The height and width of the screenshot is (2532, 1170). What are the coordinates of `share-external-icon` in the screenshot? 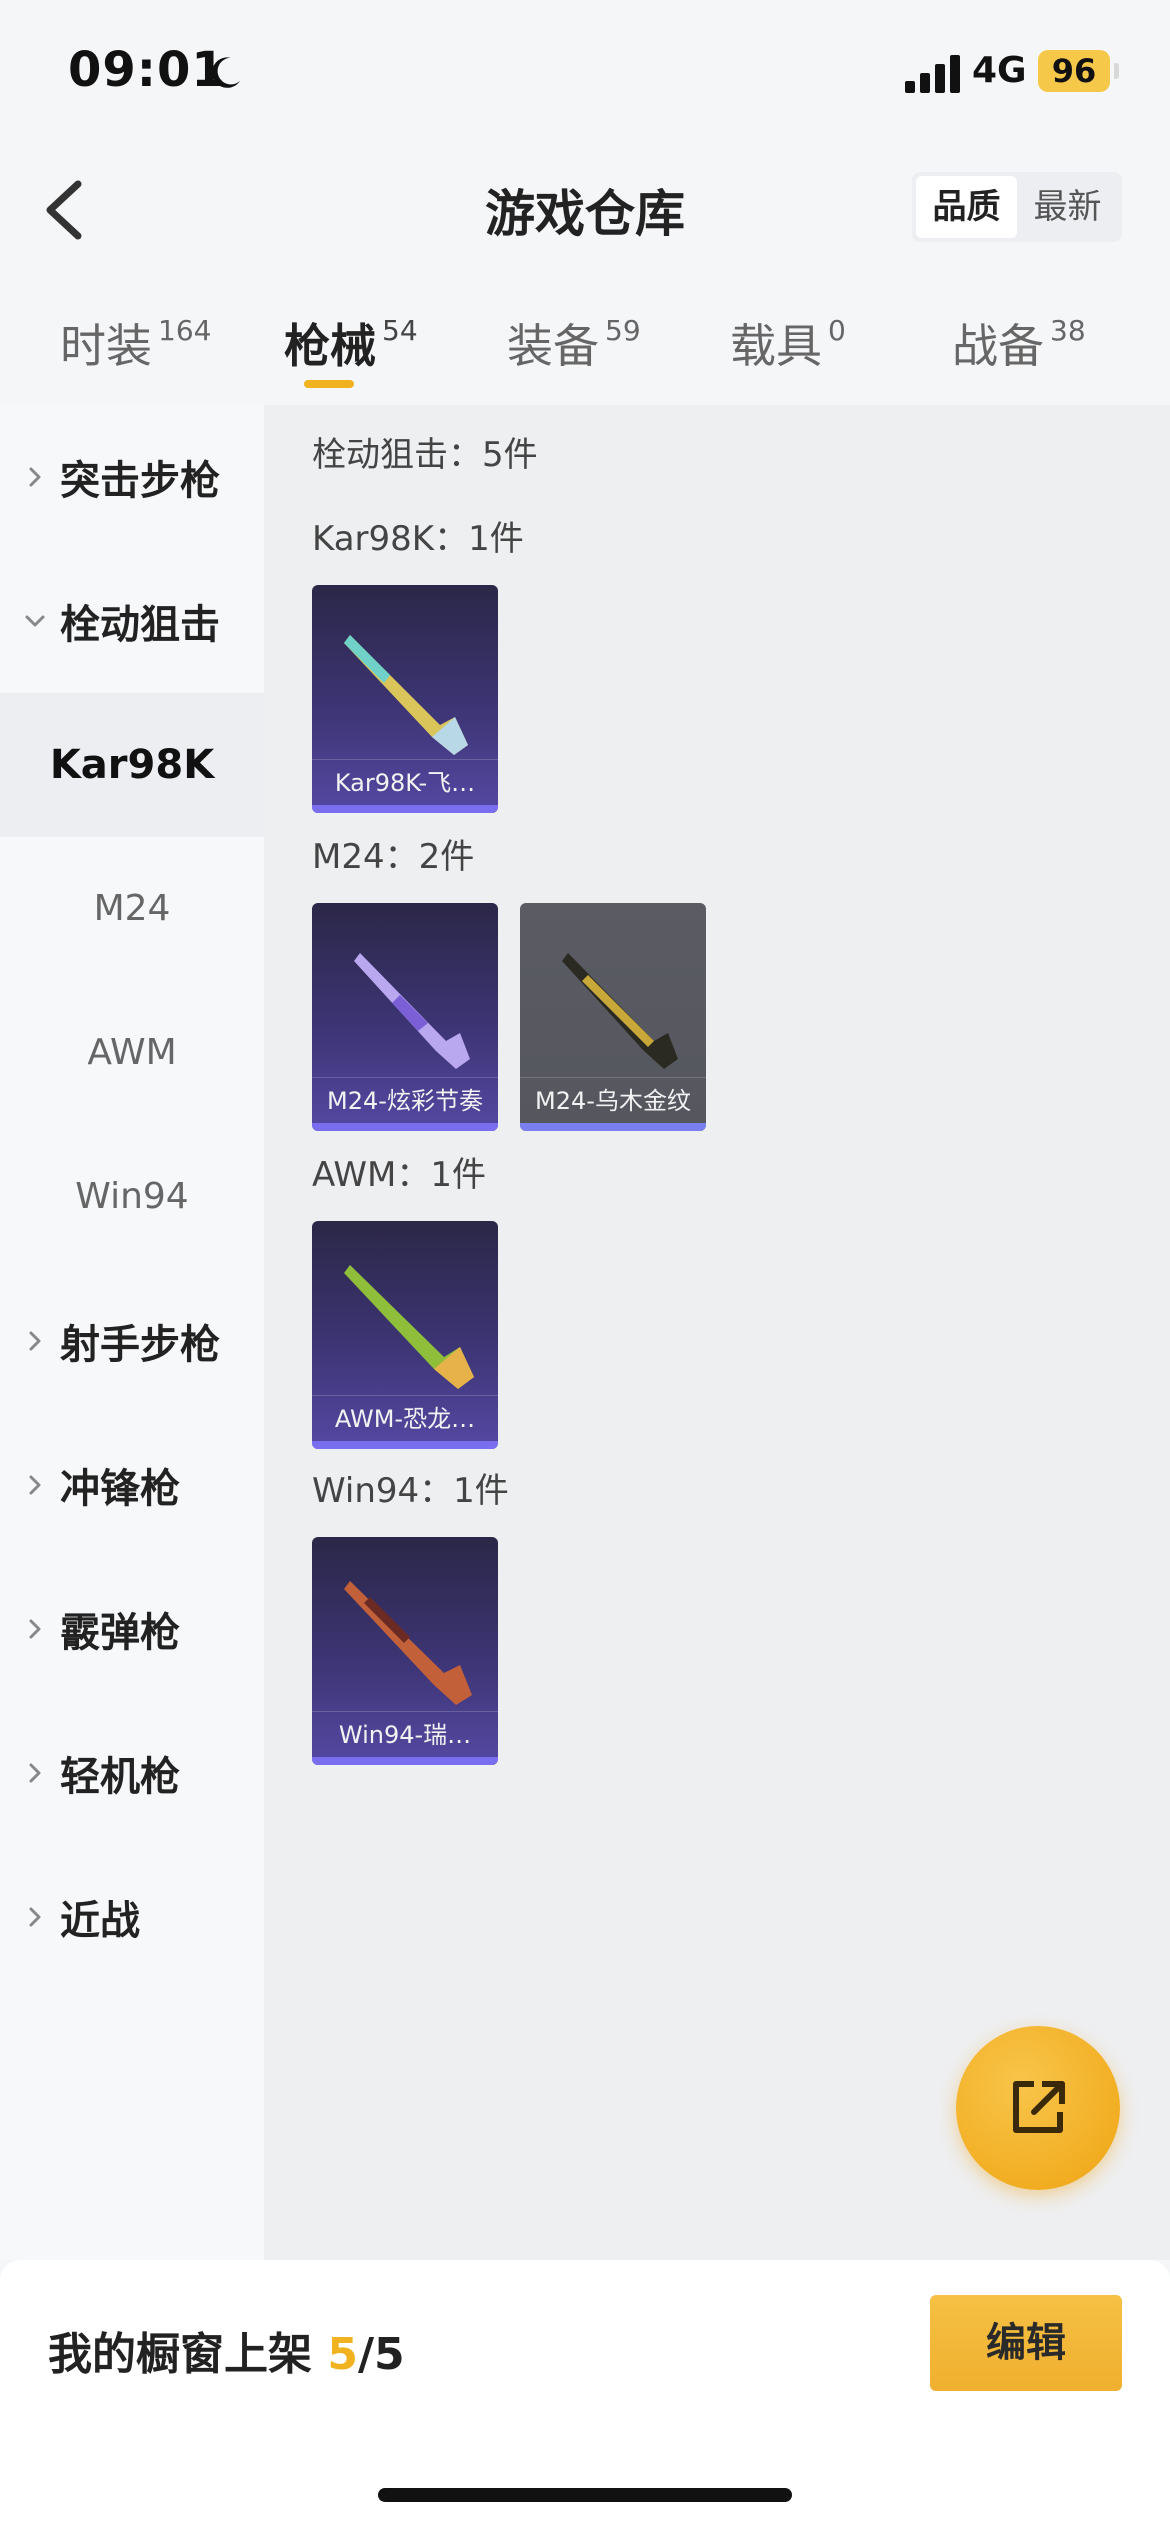 It's located at (1039, 2107).